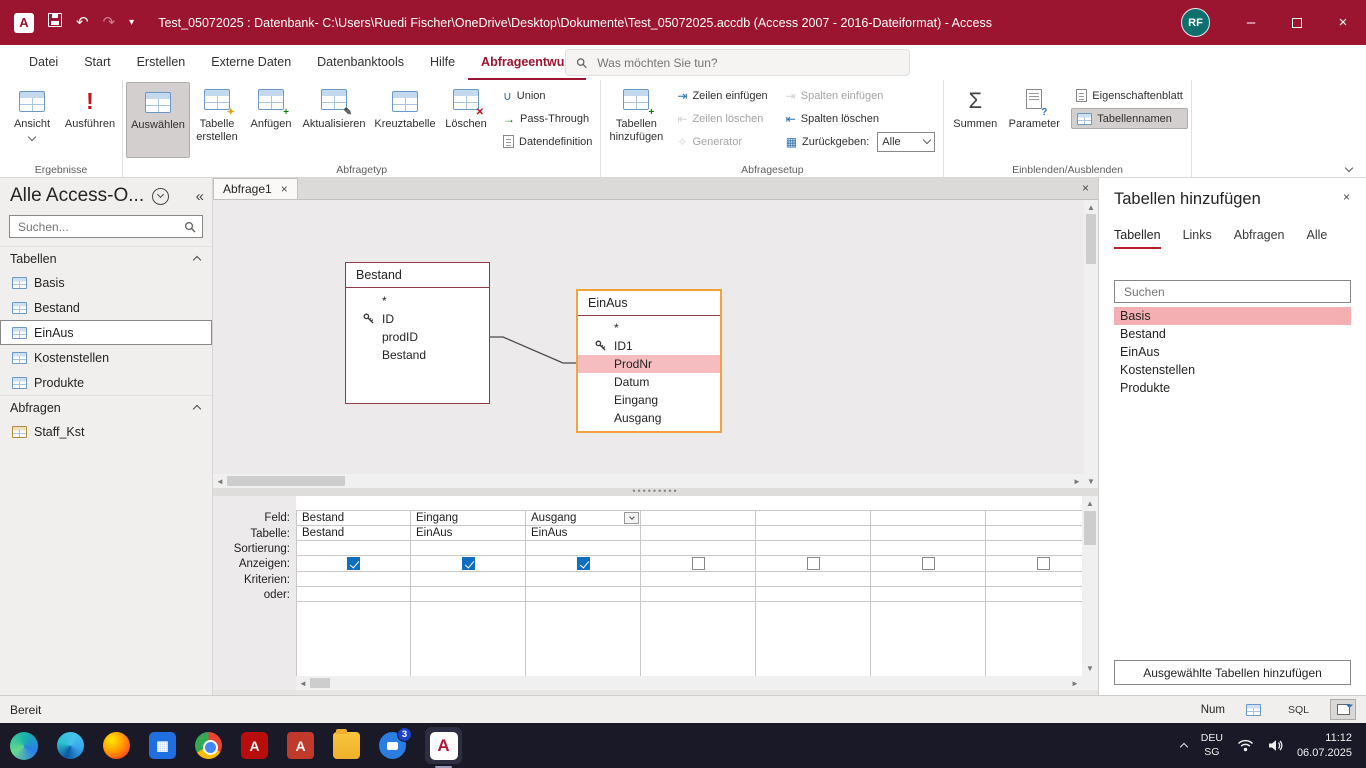  What do you see at coordinates (32, 120) in the screenshot?
I see `ansicht-button: Ansicht` at bounding box center [32, 120].